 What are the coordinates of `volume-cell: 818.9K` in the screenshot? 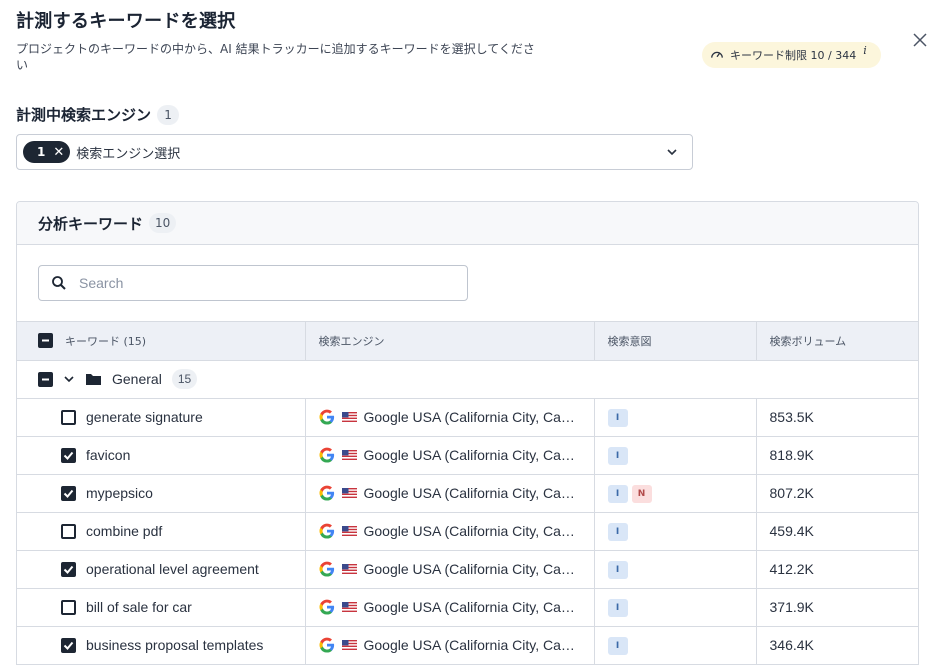 It's located at (837, 455).